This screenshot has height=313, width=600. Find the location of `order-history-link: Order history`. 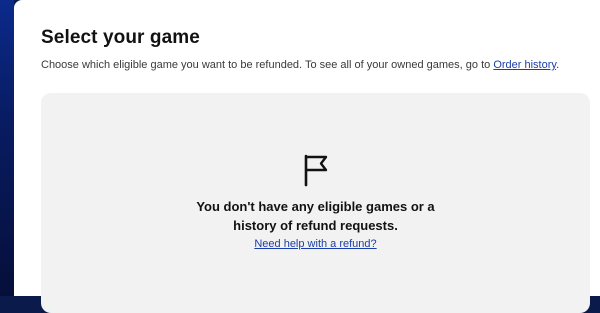

order-history-link: Order history is located at coordinates (524, 65).